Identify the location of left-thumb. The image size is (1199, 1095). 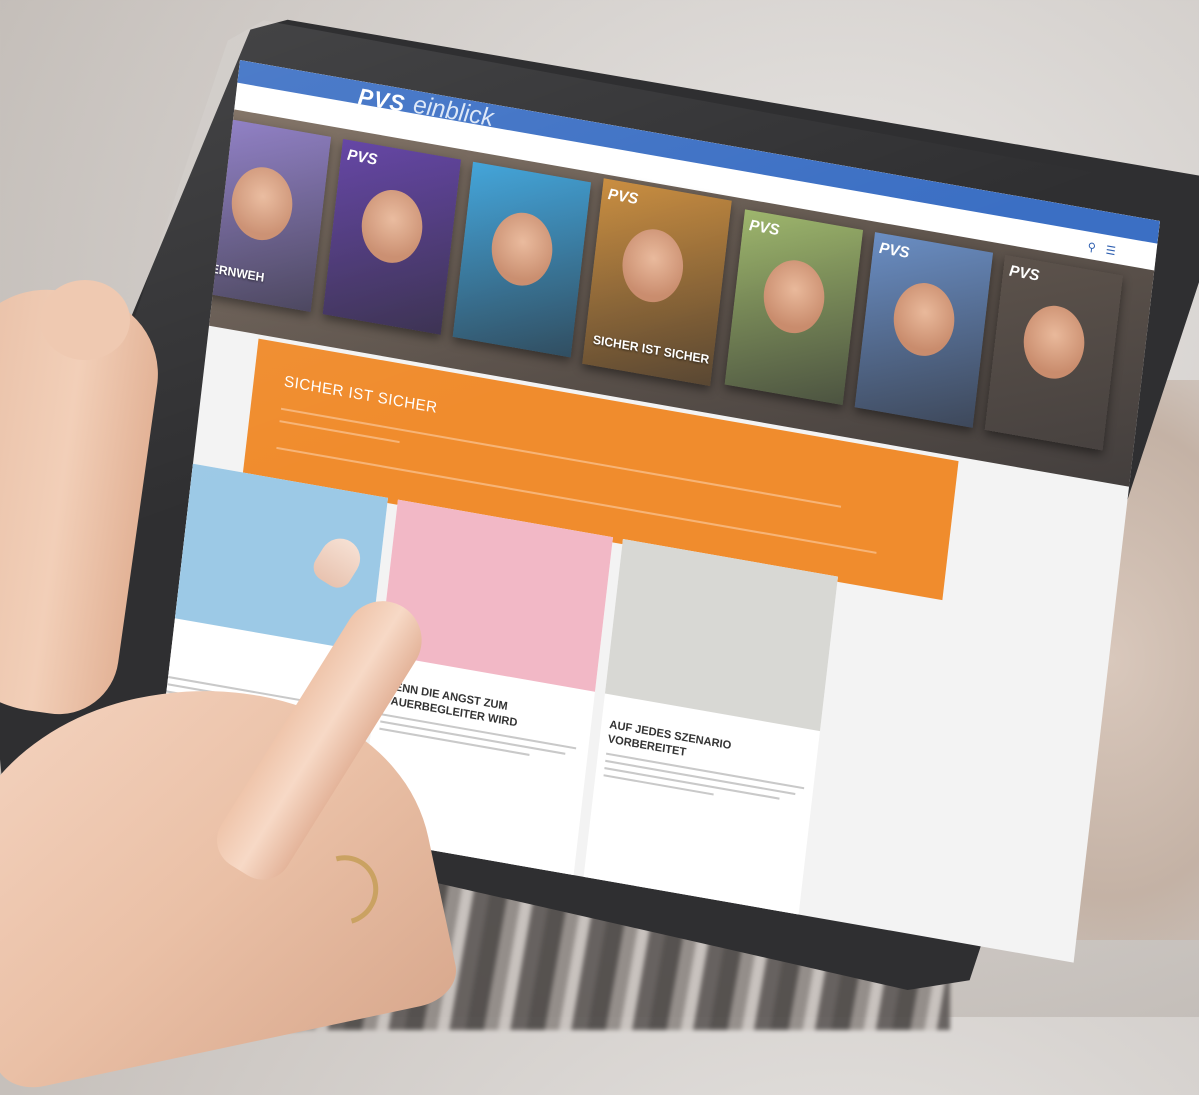
(85, 320).